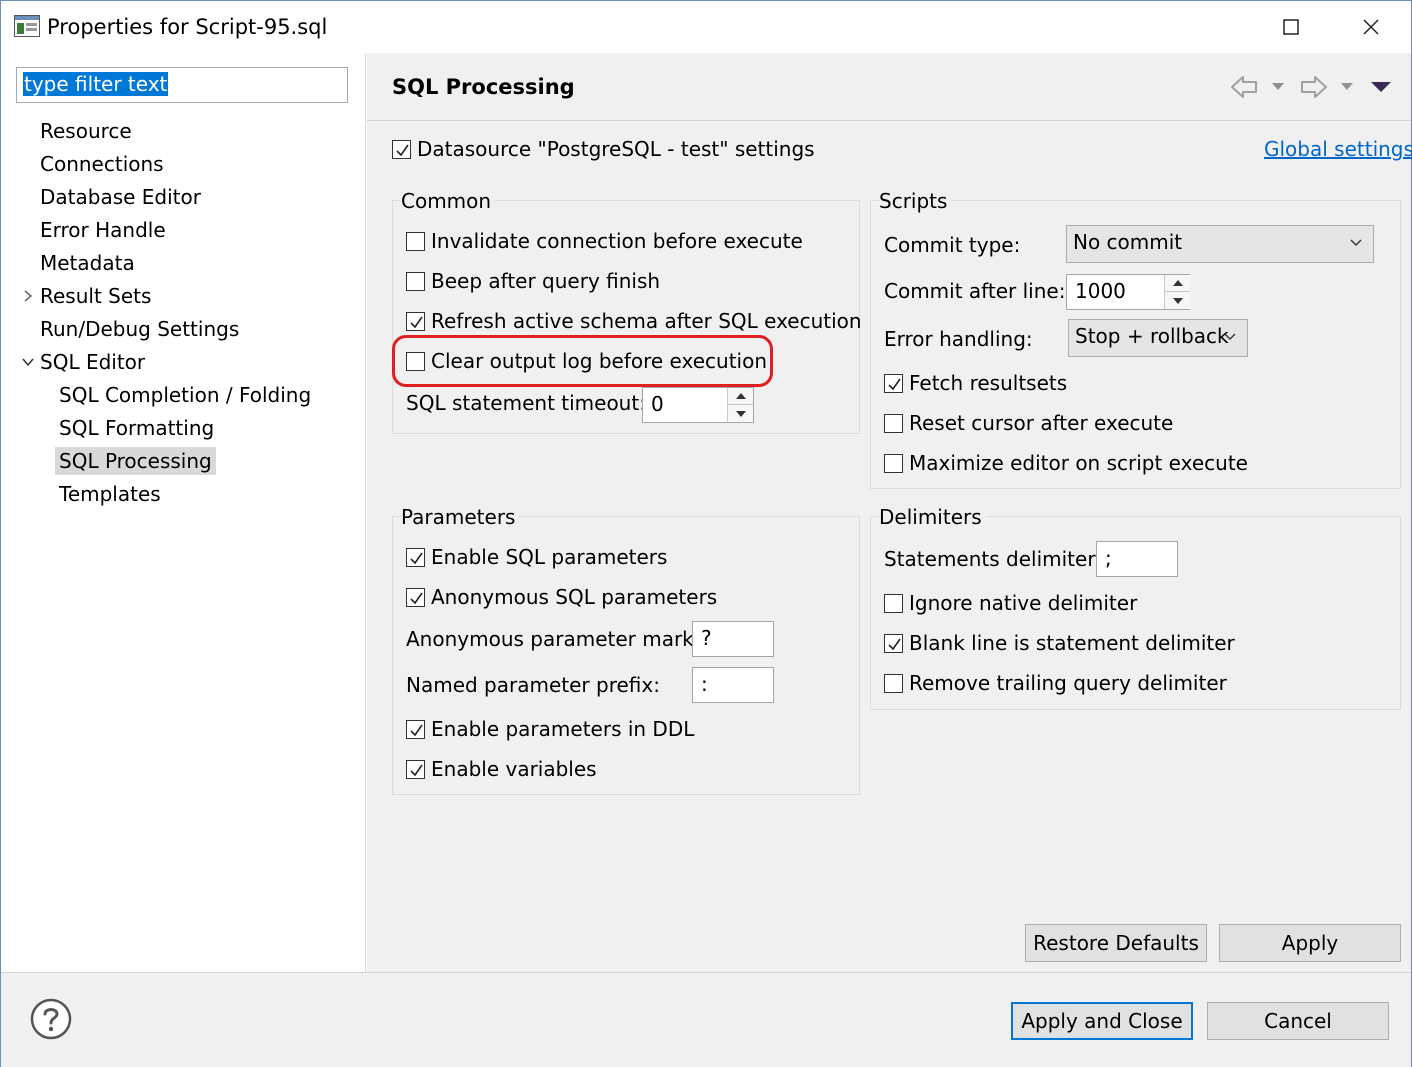 This screenshot has height=1067, width=1412. Describe the element at coordinates (92, 362) in the screenshot. I see `tree-item-sql-editor: SQL Editor` at that location.